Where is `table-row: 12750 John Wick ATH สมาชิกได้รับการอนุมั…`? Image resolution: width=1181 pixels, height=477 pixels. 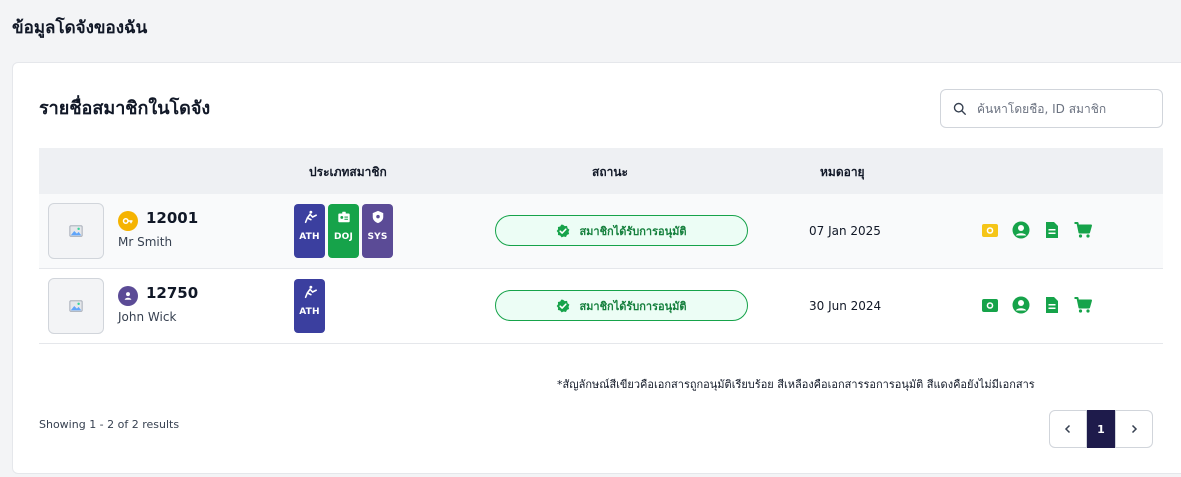
table-row: 12750 John Wick ATH สมาชิกได้รับการอนุมั… is located at coordinates (601, 306).